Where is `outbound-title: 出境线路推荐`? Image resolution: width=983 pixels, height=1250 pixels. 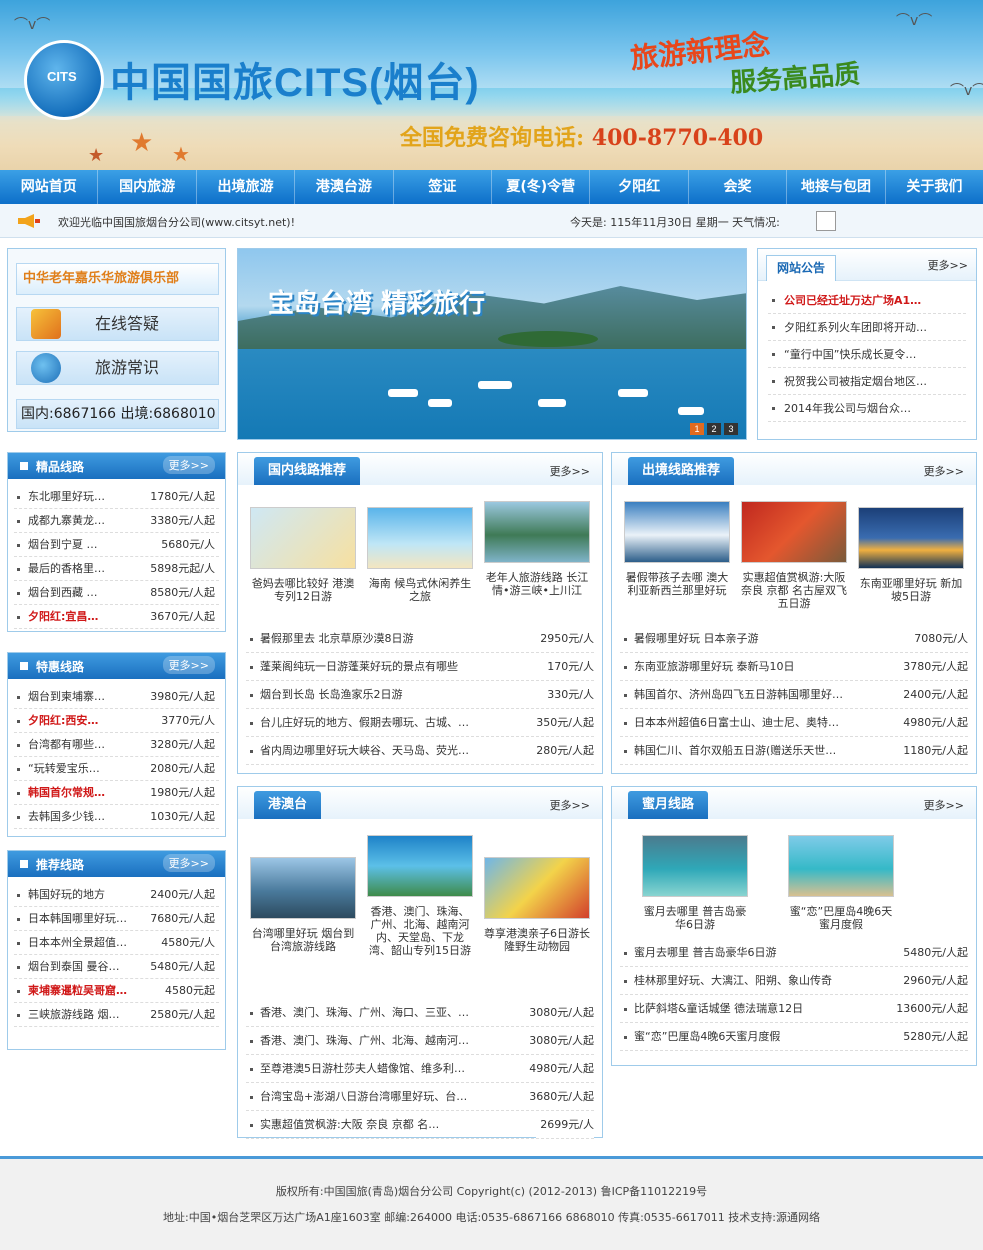
outbound-title: 出境线路推荐 is located at coordinates (681, 471).